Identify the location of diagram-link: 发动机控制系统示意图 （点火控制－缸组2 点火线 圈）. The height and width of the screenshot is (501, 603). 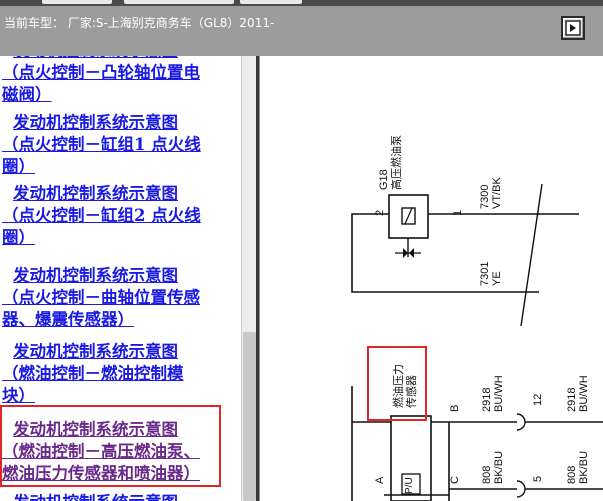
(119, 216).